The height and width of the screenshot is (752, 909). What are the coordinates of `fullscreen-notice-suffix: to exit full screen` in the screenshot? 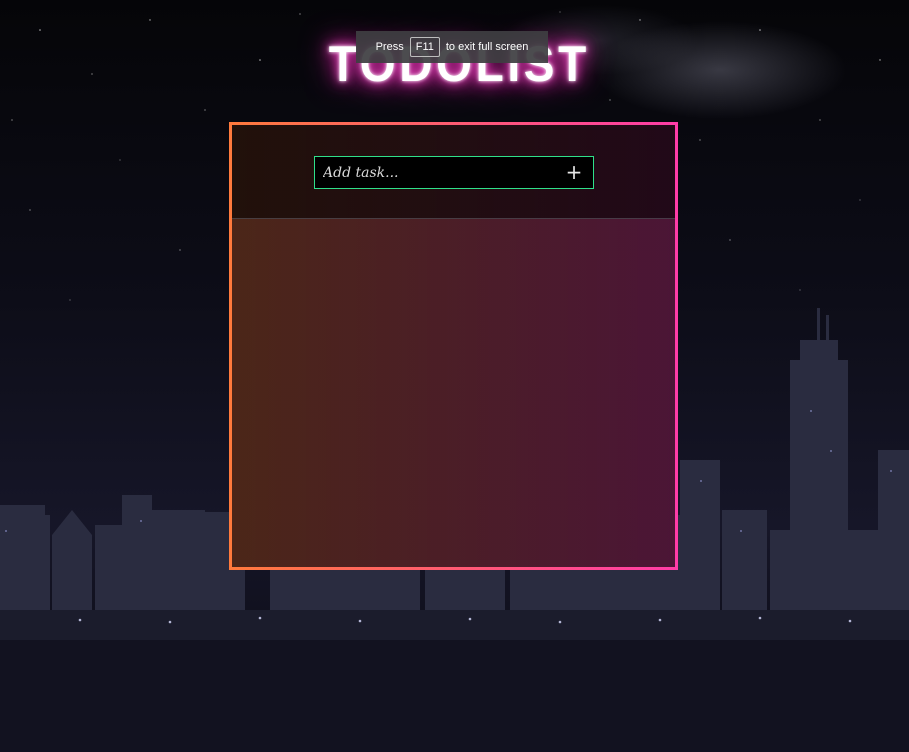 It's located at (487, 47).